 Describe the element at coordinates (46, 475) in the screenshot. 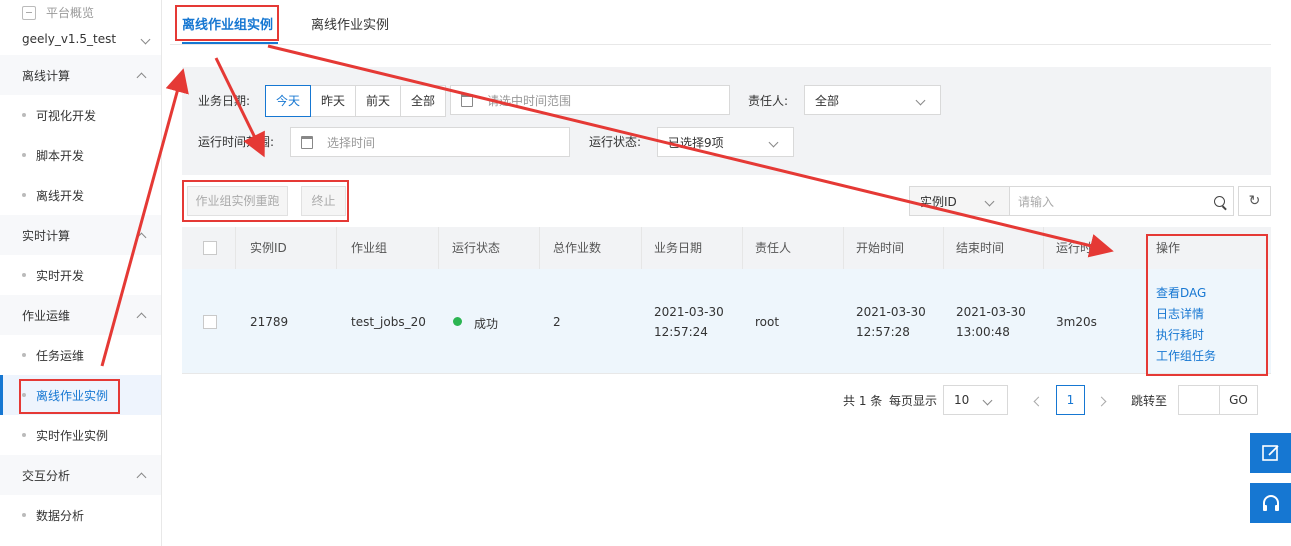

I see `sidebar-group-label: 交互分析` at that location.